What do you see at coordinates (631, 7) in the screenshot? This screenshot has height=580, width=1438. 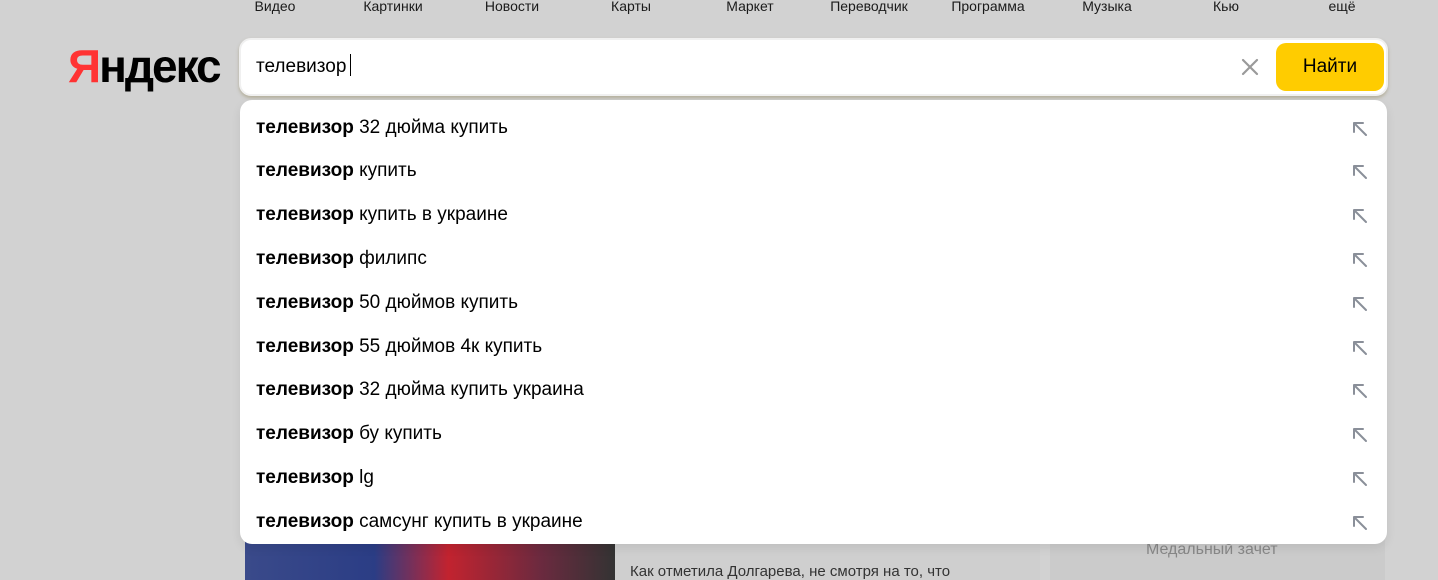 I see `nav-link-maps: Карты` at bounding box center [631, 7].